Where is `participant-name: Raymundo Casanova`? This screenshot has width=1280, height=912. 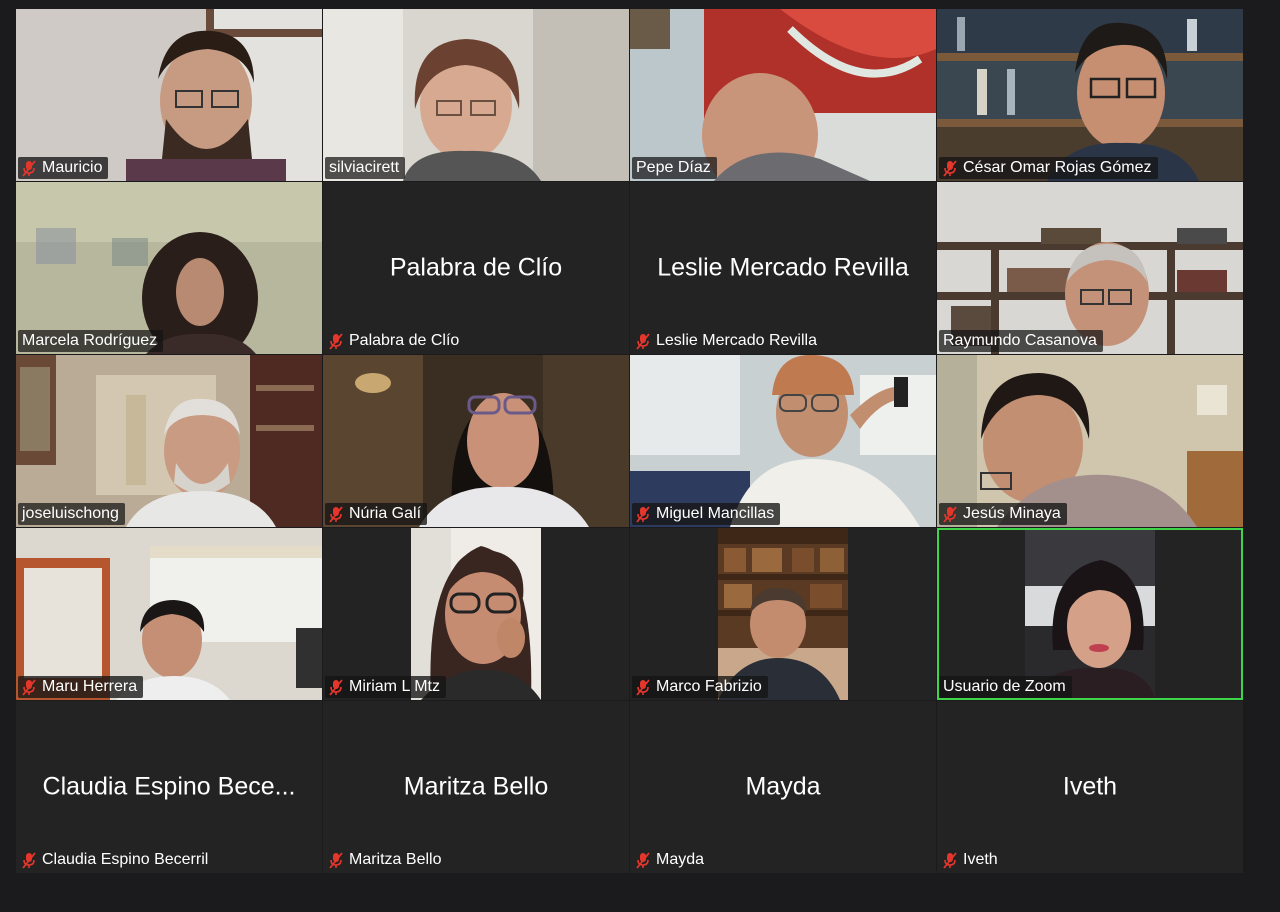
participant-name: Raymundo Casanova is located at coordinates (1020, 340).